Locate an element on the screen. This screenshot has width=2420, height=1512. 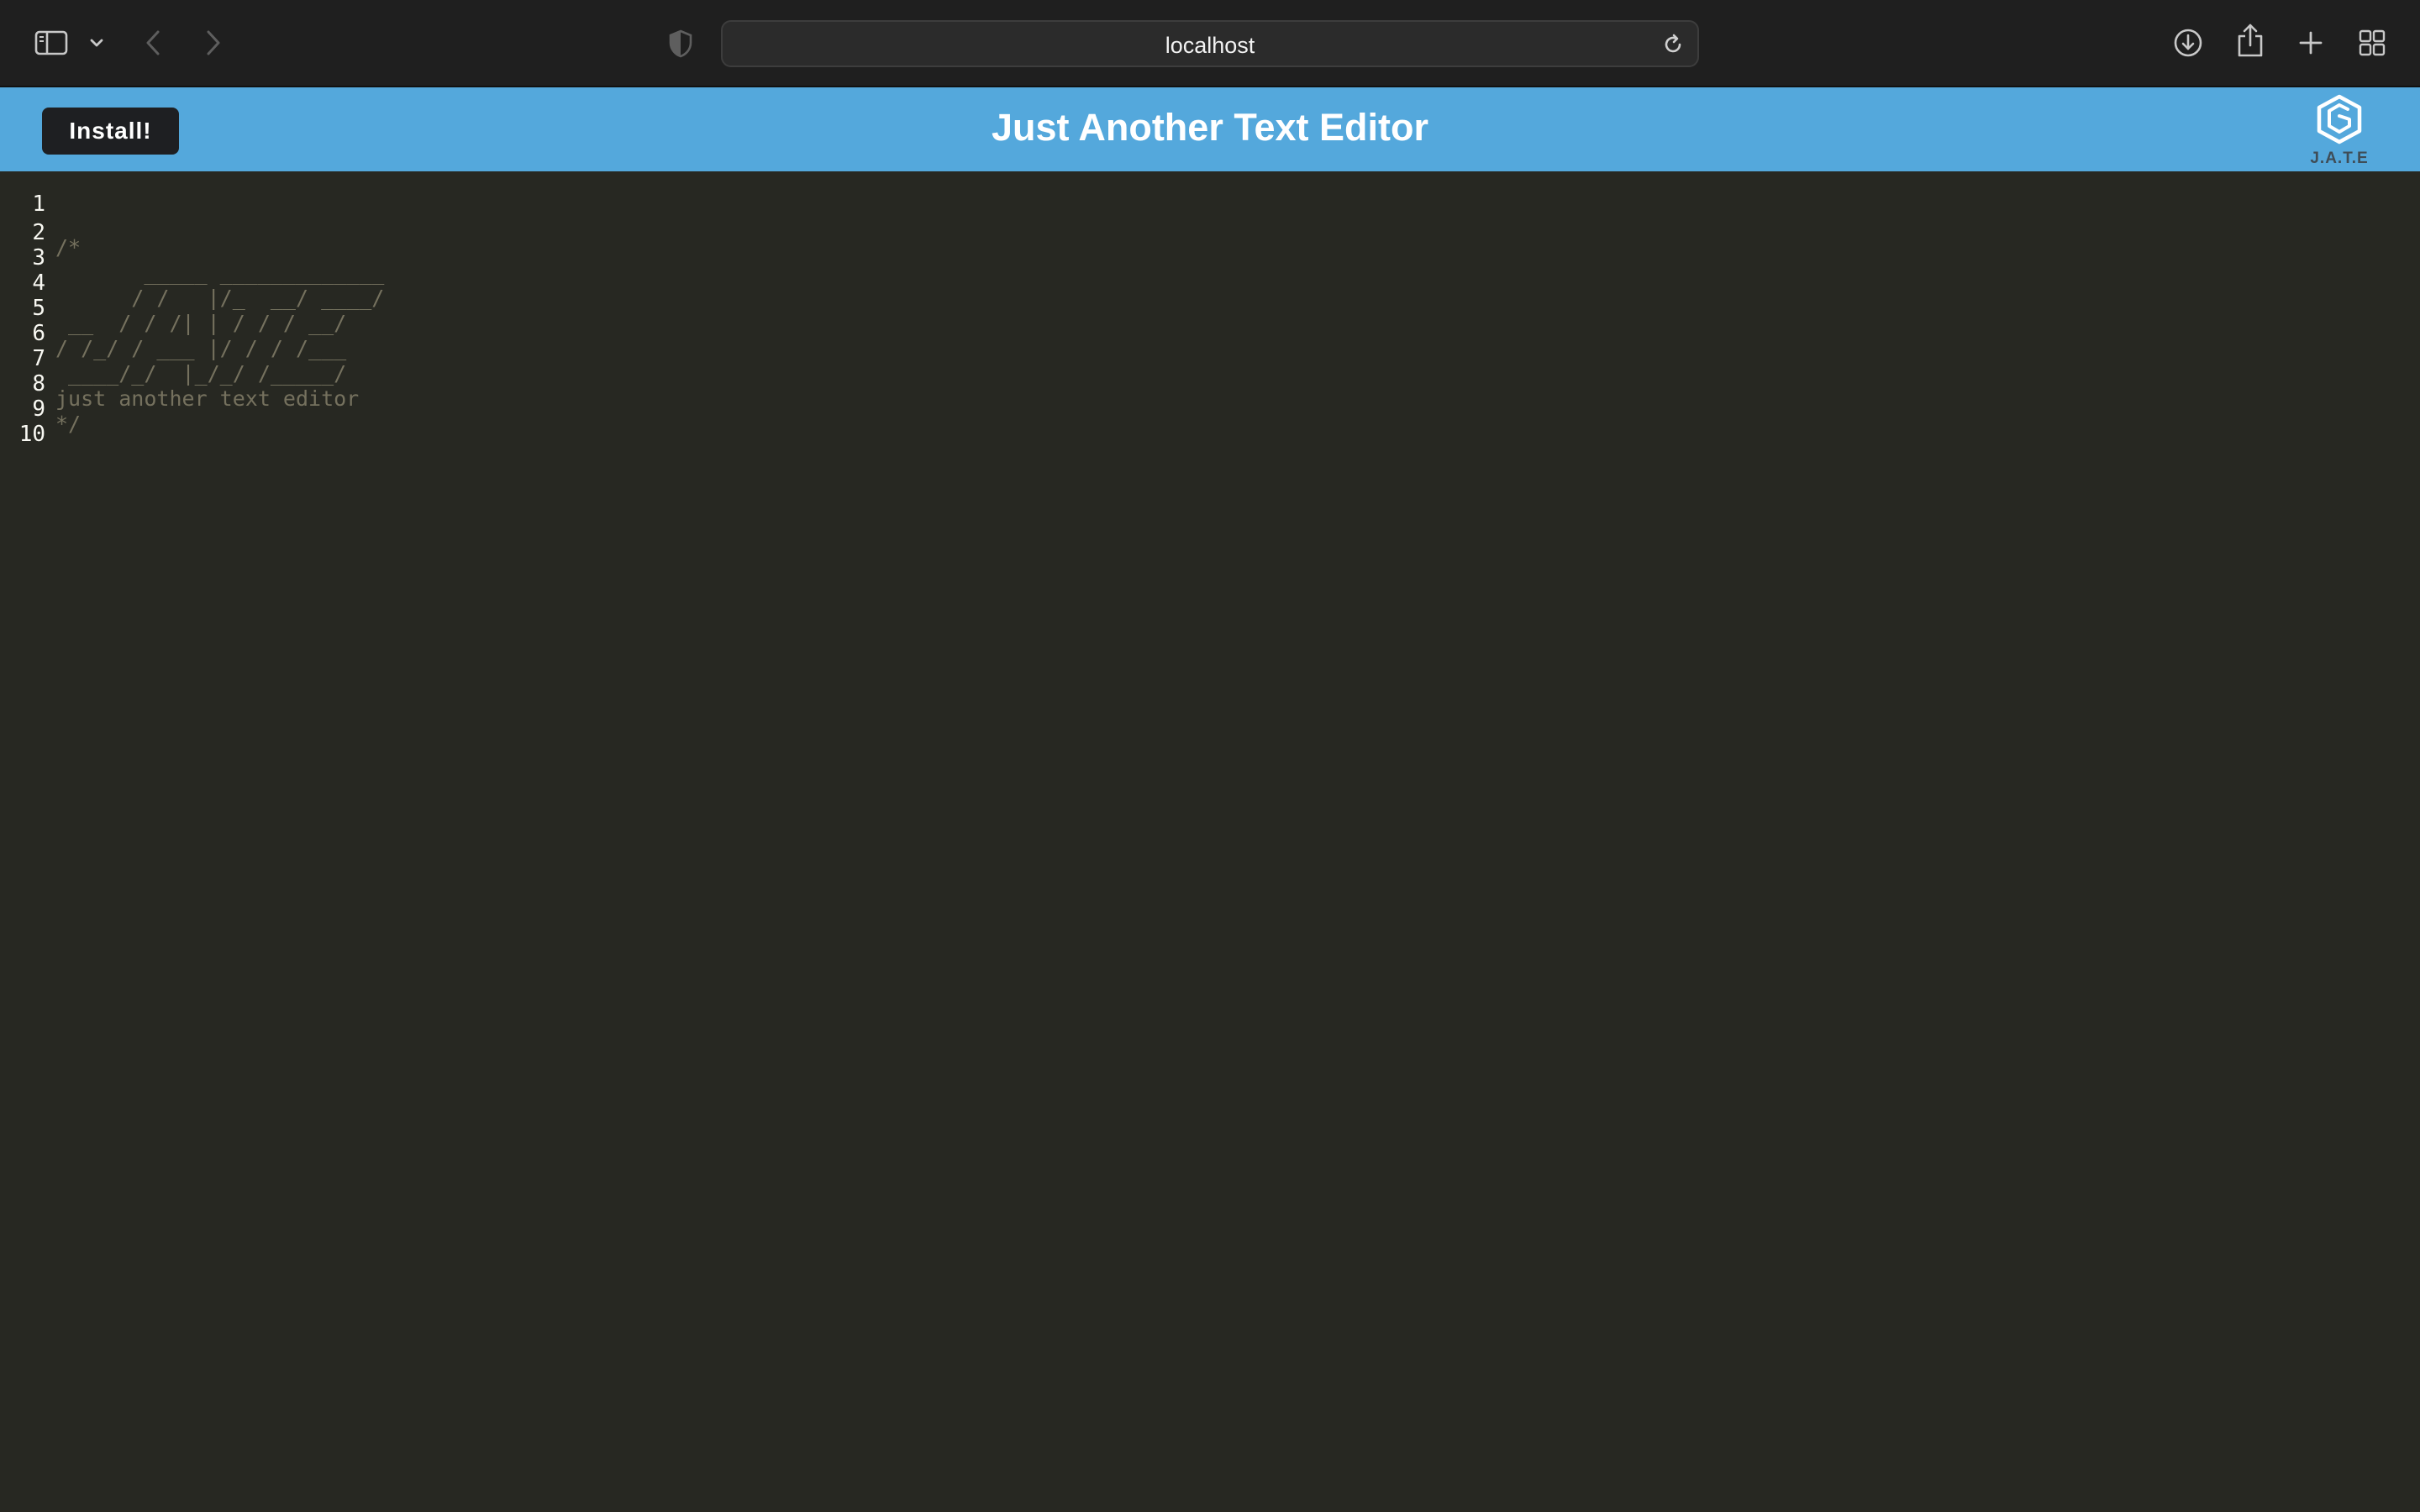
editor-line: 5 __ / / /| | / / / __/ is located at coordinates (1210, 308).